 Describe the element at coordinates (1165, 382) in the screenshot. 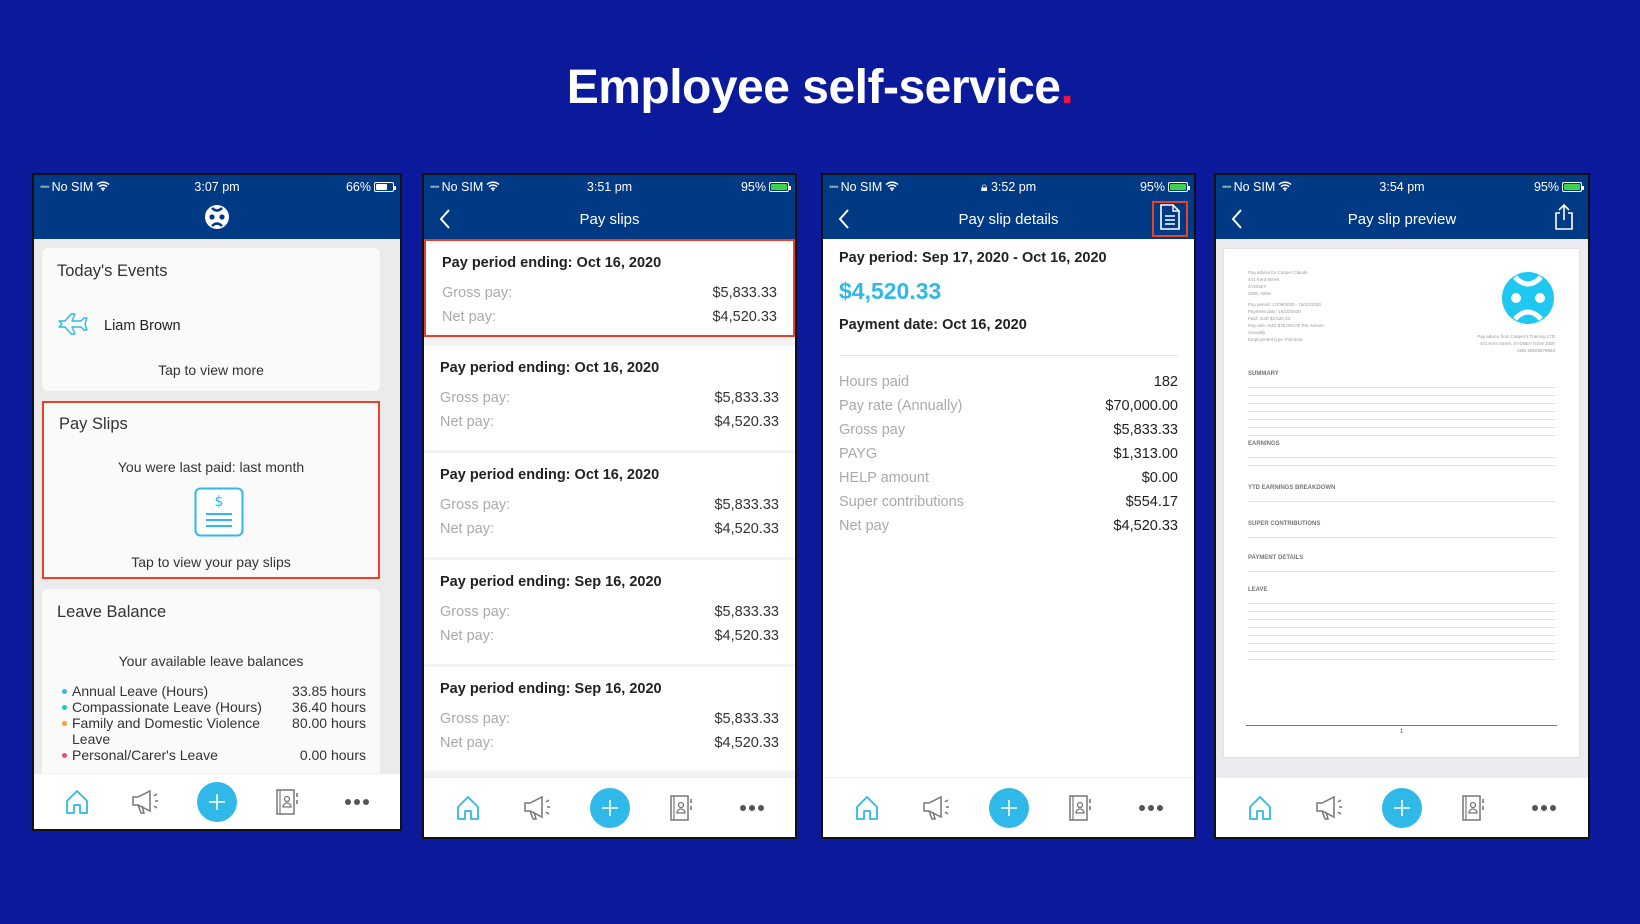

I see `detail-value: 182` at that location.